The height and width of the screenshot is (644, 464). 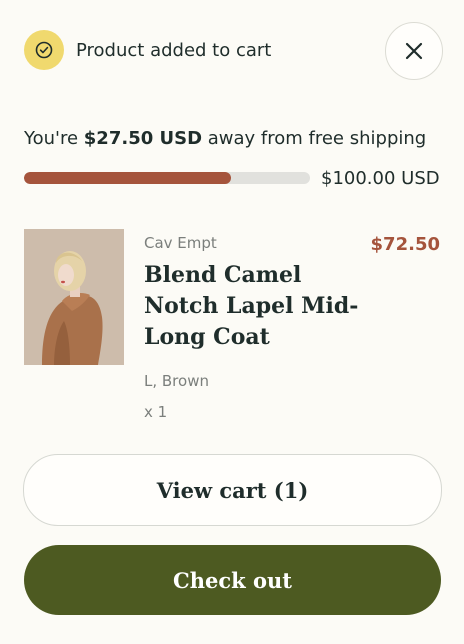 What do you see at coordinates (254, 306) in the screenshot?
I see `product-title: Blend Camel Notch Lapel Mid-Long Coat` at bounding box center [254, 306].